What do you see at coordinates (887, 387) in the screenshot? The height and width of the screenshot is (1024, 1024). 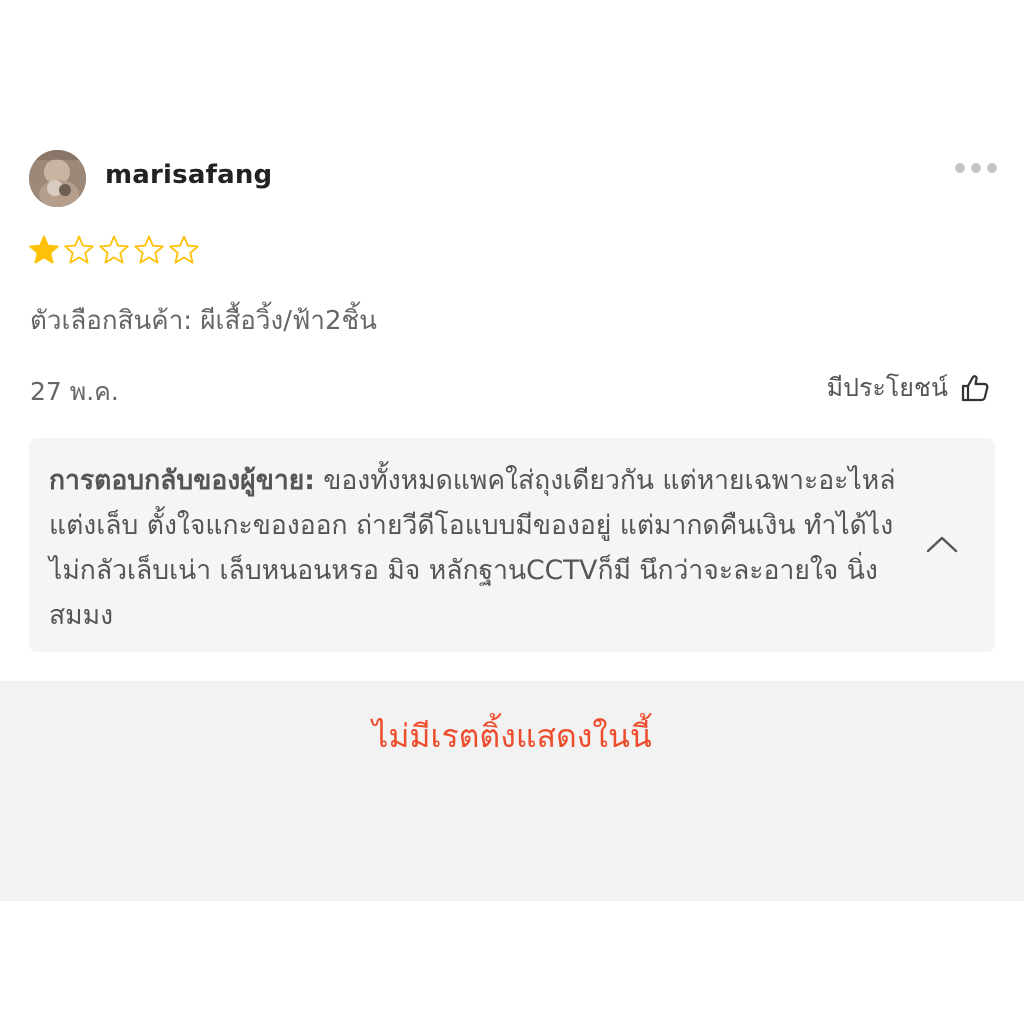 I see `helpful-label: มีประโยชน์` at bounding box center [887, 387].